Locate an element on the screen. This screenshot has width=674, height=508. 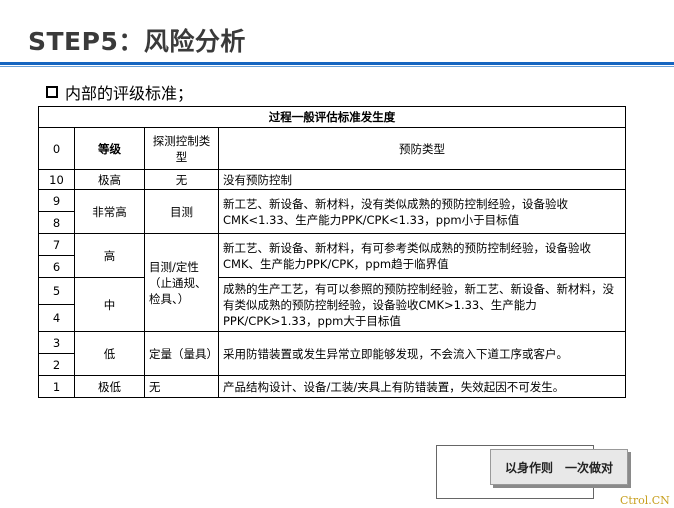
subheading-text: 内部的评级标准； is located at coordinates (129, 93).